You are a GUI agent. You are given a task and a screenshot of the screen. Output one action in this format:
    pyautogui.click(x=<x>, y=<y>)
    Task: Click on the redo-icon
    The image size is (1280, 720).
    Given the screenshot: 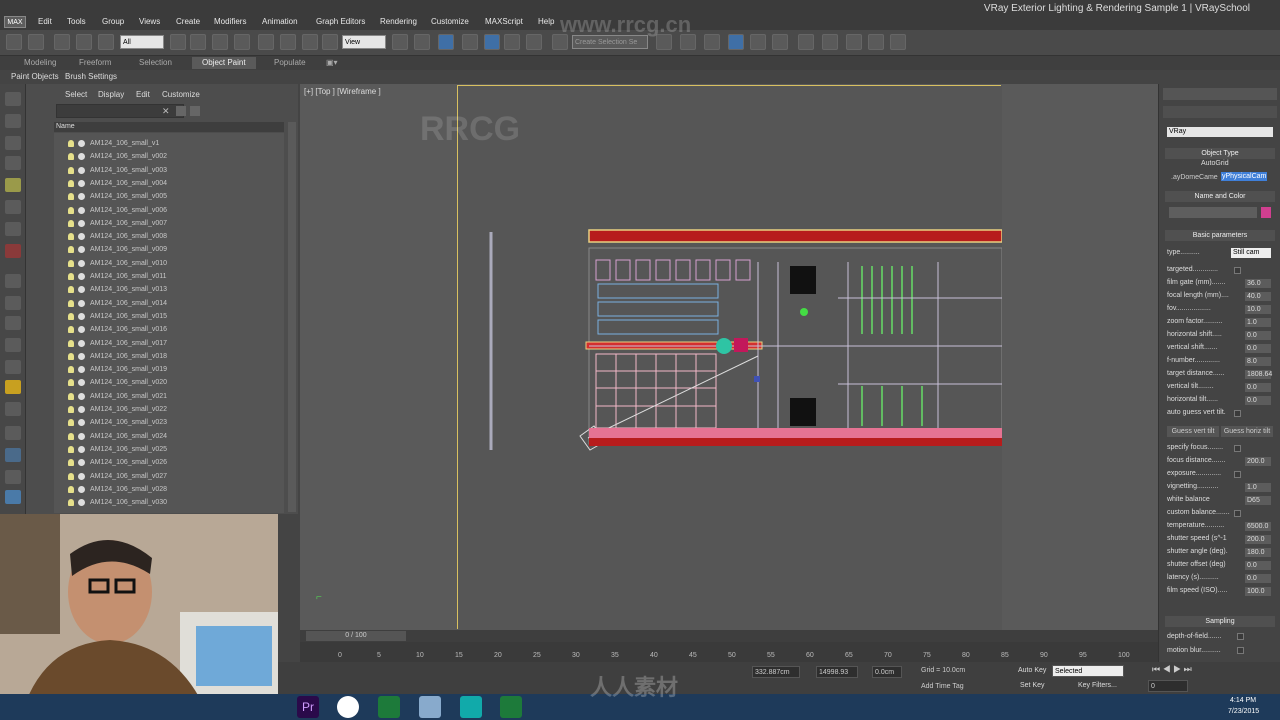 What is the action you would take?
    pyautogui.click(x=36, y=42)
    